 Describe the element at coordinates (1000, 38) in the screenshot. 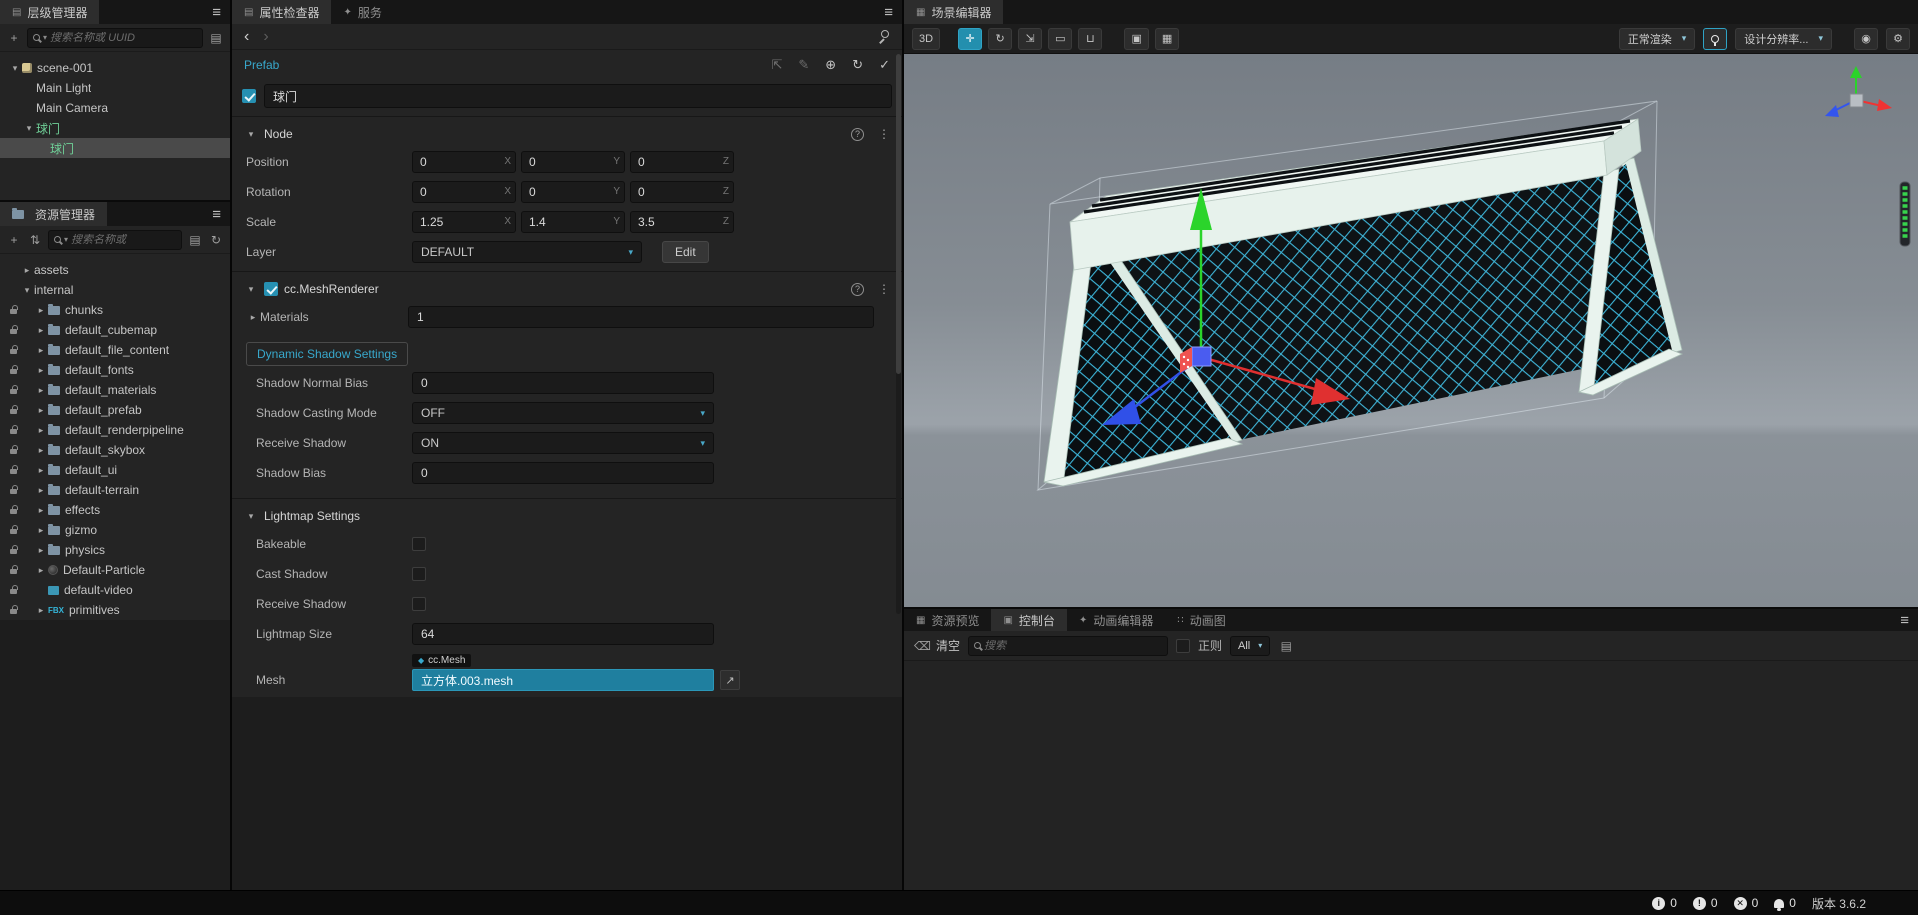

I see `rotate-tool-button: ↻` at that location.